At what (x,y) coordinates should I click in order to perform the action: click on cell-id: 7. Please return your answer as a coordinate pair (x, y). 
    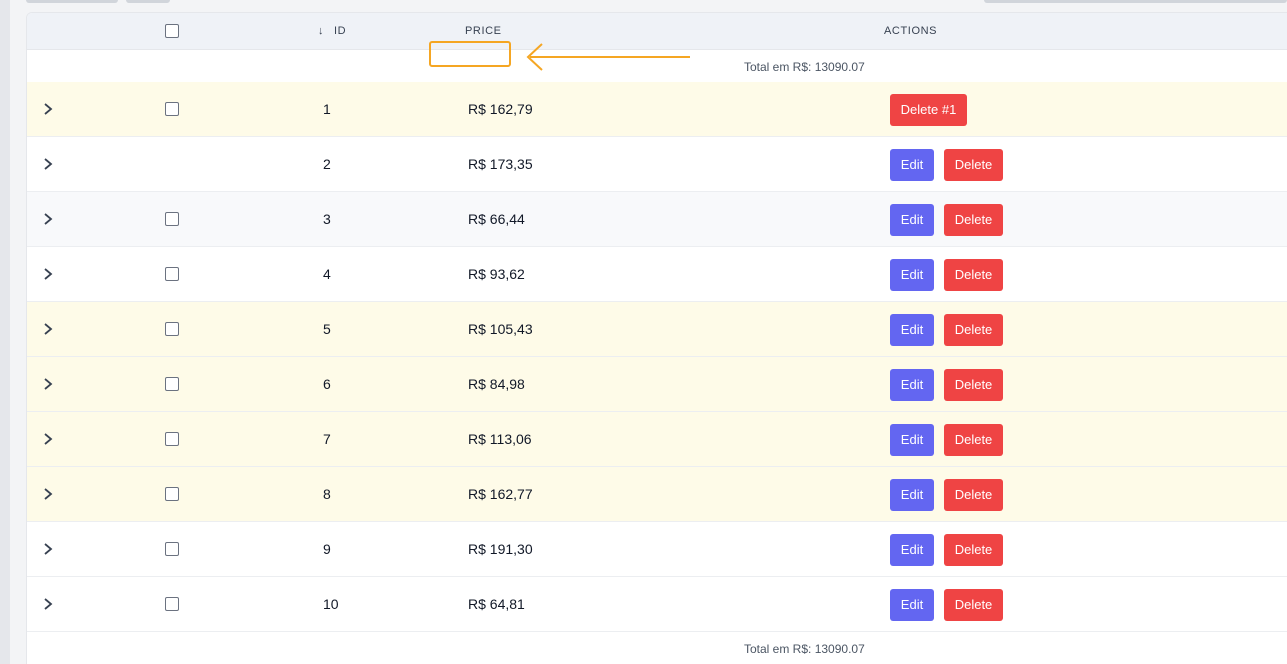
    Looking at the image, I should click on (327, 439).